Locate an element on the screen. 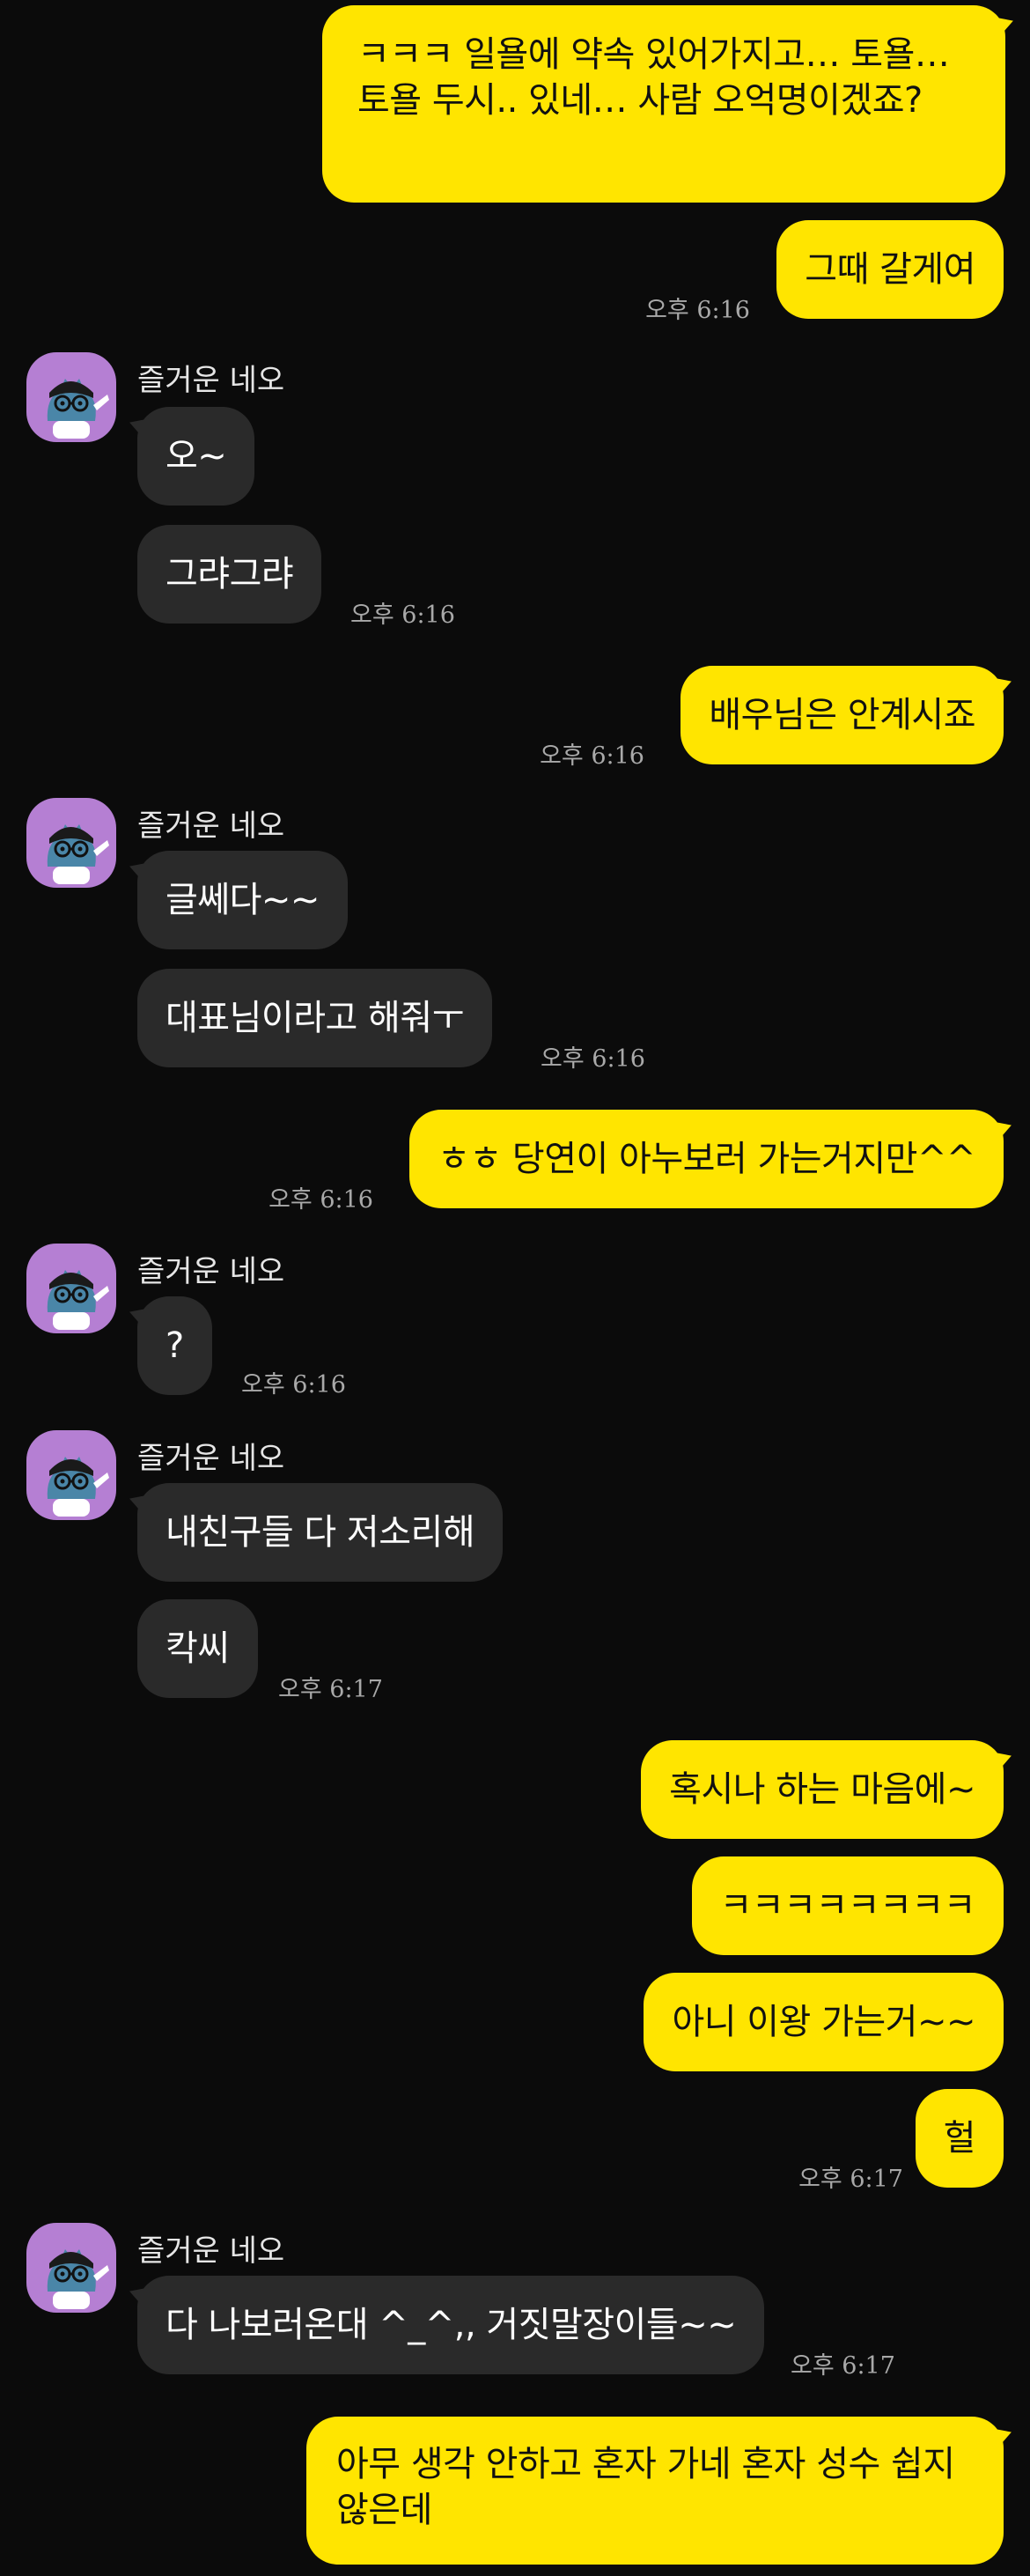 This screenshot has height=2576, width=1030. my-message-bubble: ㅎㅎ 당연이 아누보러 가는거지만^^ is located at coordinates (706, 1159).